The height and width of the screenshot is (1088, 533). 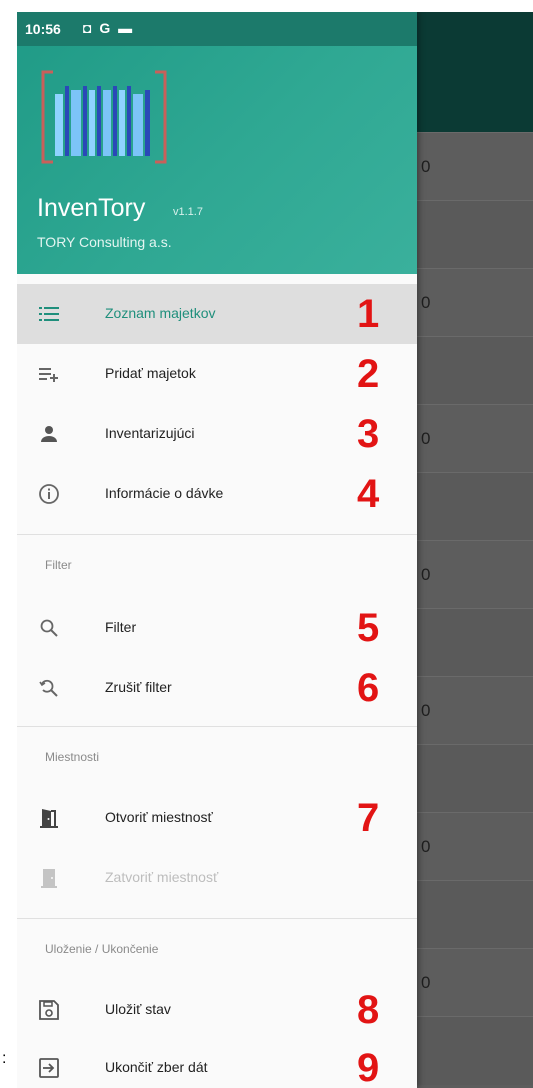 What do you see at coordinates (91, 208) in the screenshot?
I see `app-title: InvenTory` at bounding box center [91, 208].